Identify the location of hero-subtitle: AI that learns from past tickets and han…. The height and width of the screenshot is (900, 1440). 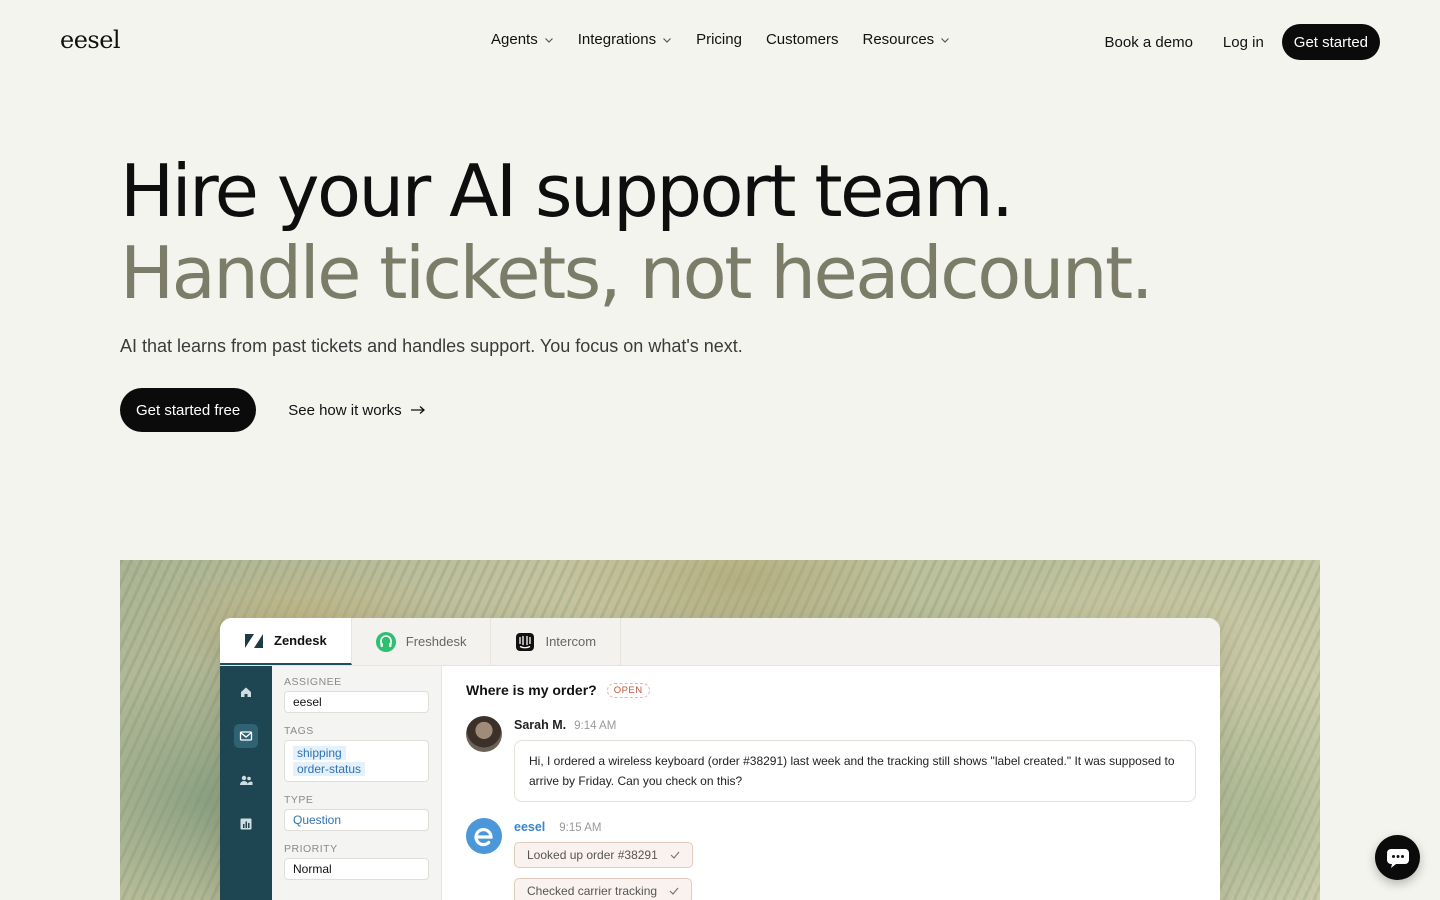
(431, 346).